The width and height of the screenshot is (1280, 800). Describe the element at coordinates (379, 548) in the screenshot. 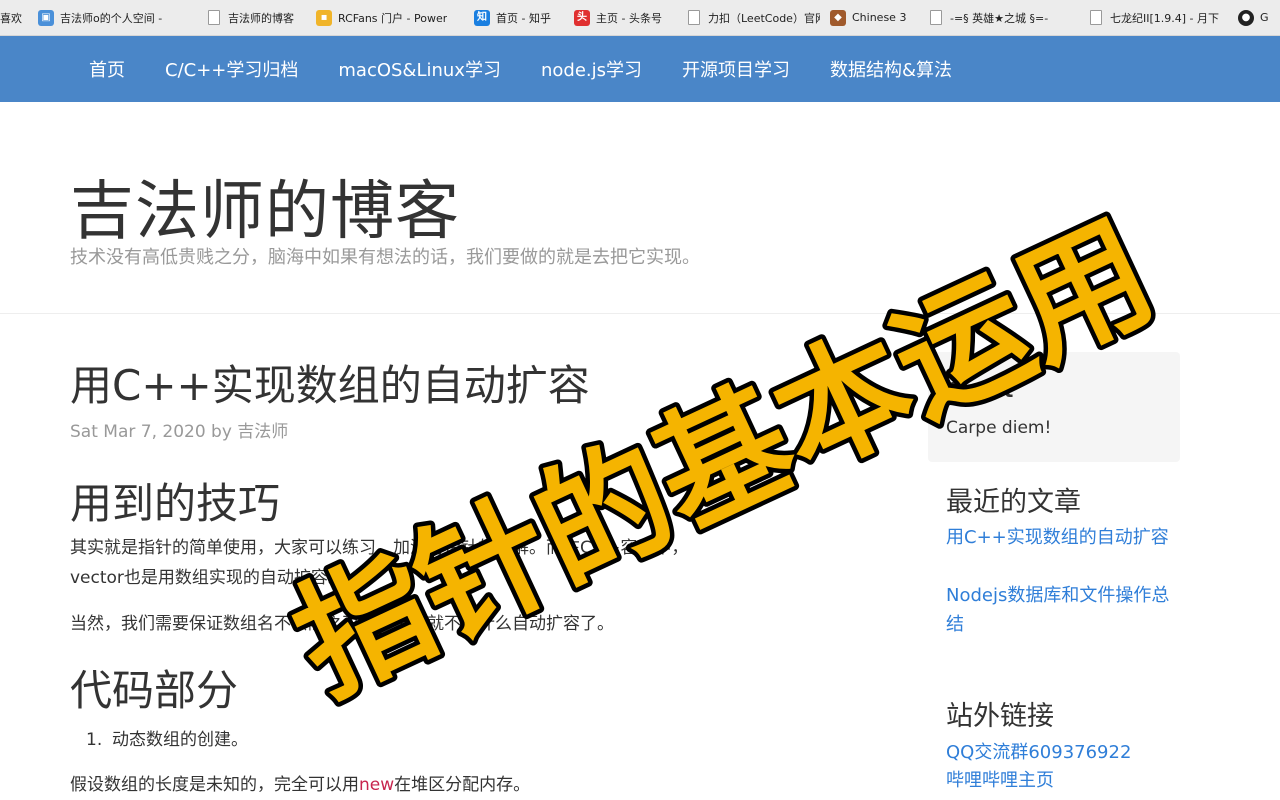

I see `paragraph-line: 其实就是指针的简单使用，大家可以练习，加深对指针的理解。而在C++容器中，` at that location.